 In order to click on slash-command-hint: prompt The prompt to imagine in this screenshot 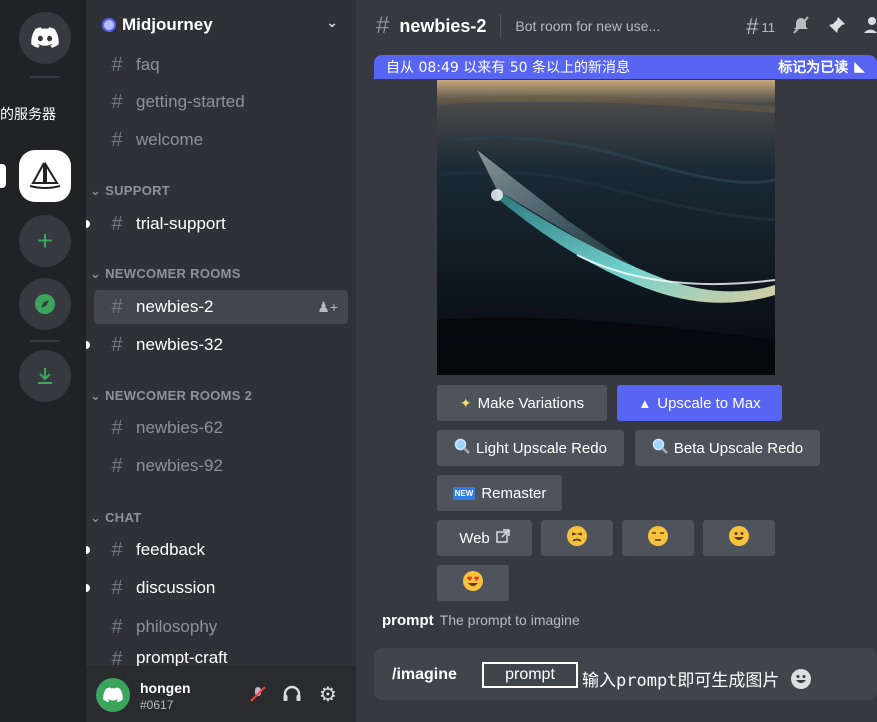, I will do `click(481, 620)`.